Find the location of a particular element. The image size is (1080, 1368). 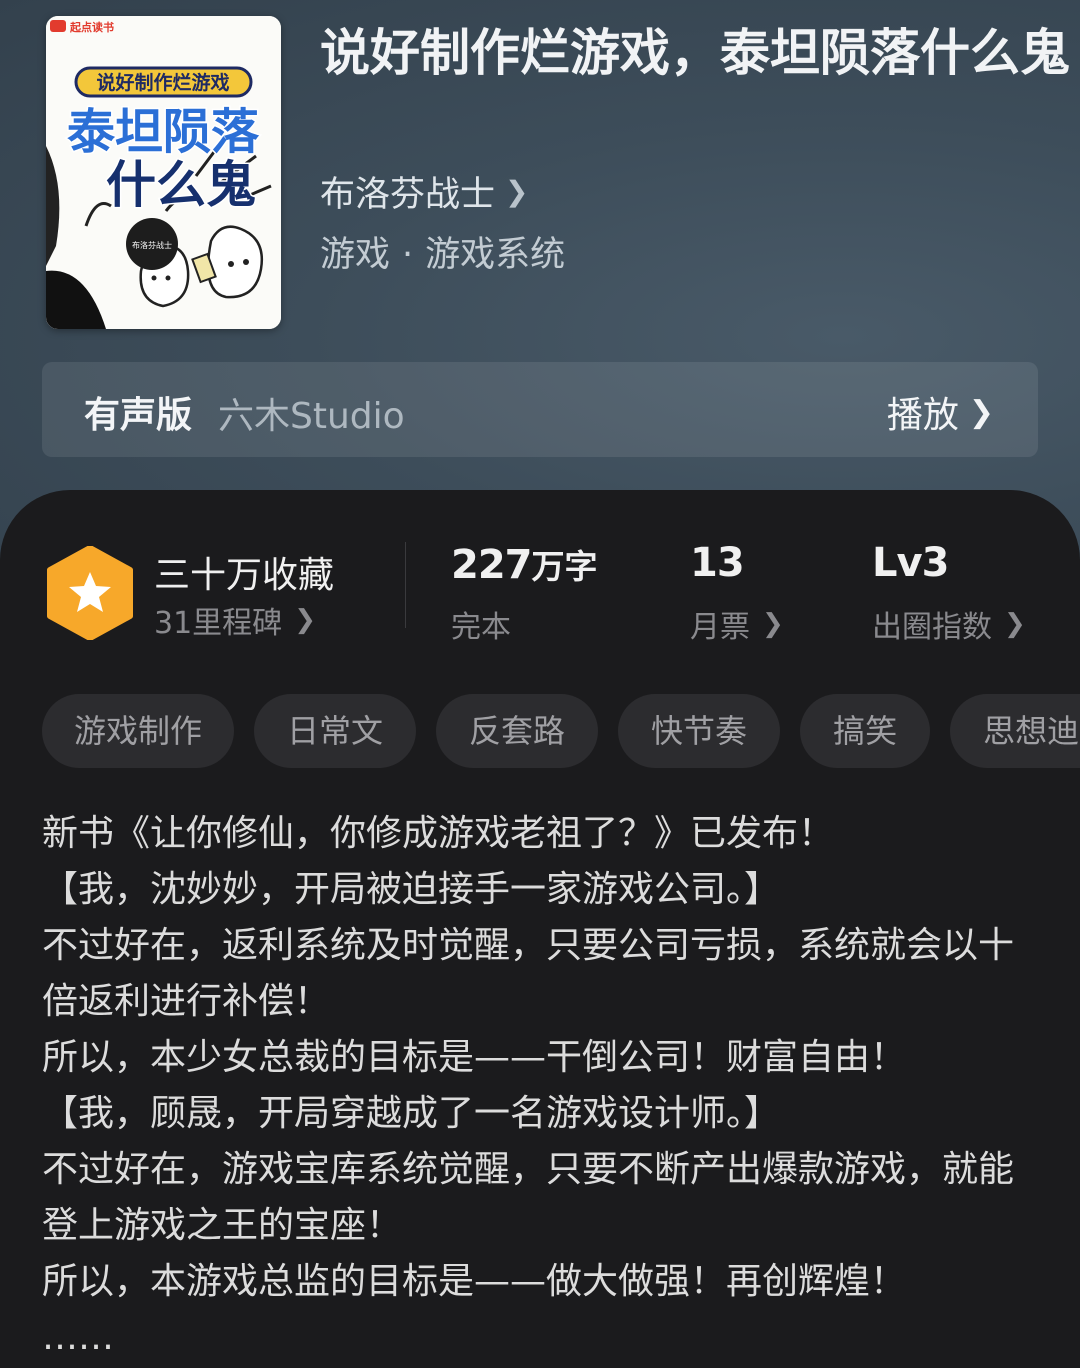

cover-publisher: 起点读书 is located at coordinates (91, 27).